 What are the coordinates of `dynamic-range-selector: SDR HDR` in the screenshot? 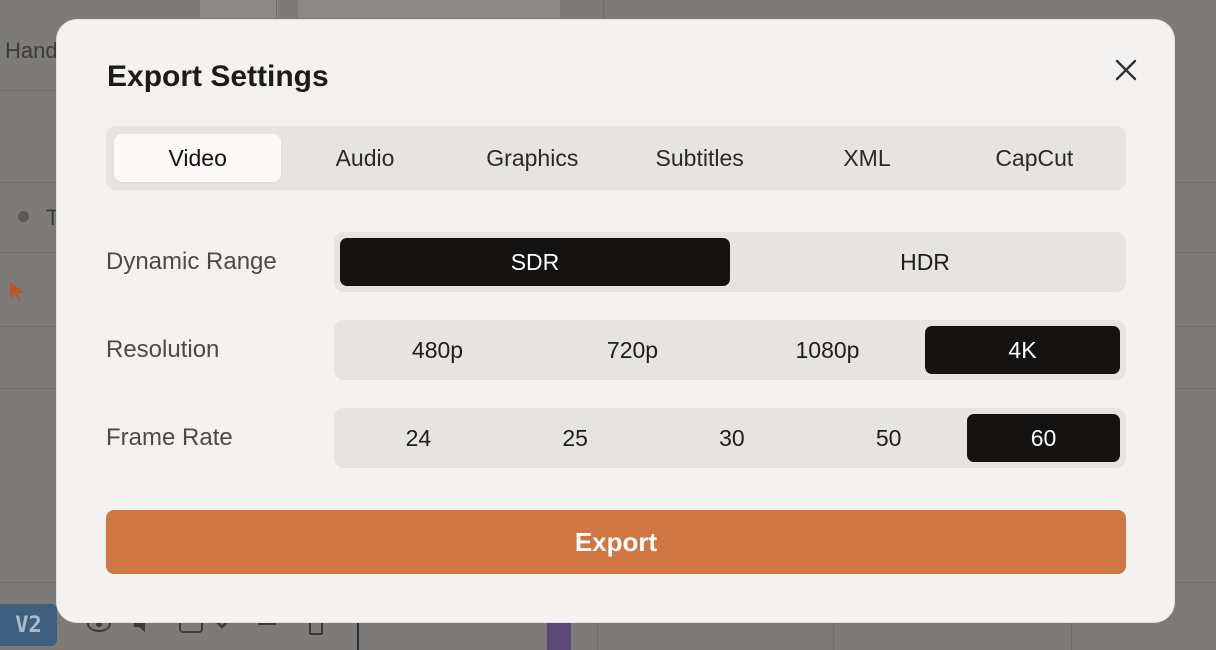 It's located at (730, 262).